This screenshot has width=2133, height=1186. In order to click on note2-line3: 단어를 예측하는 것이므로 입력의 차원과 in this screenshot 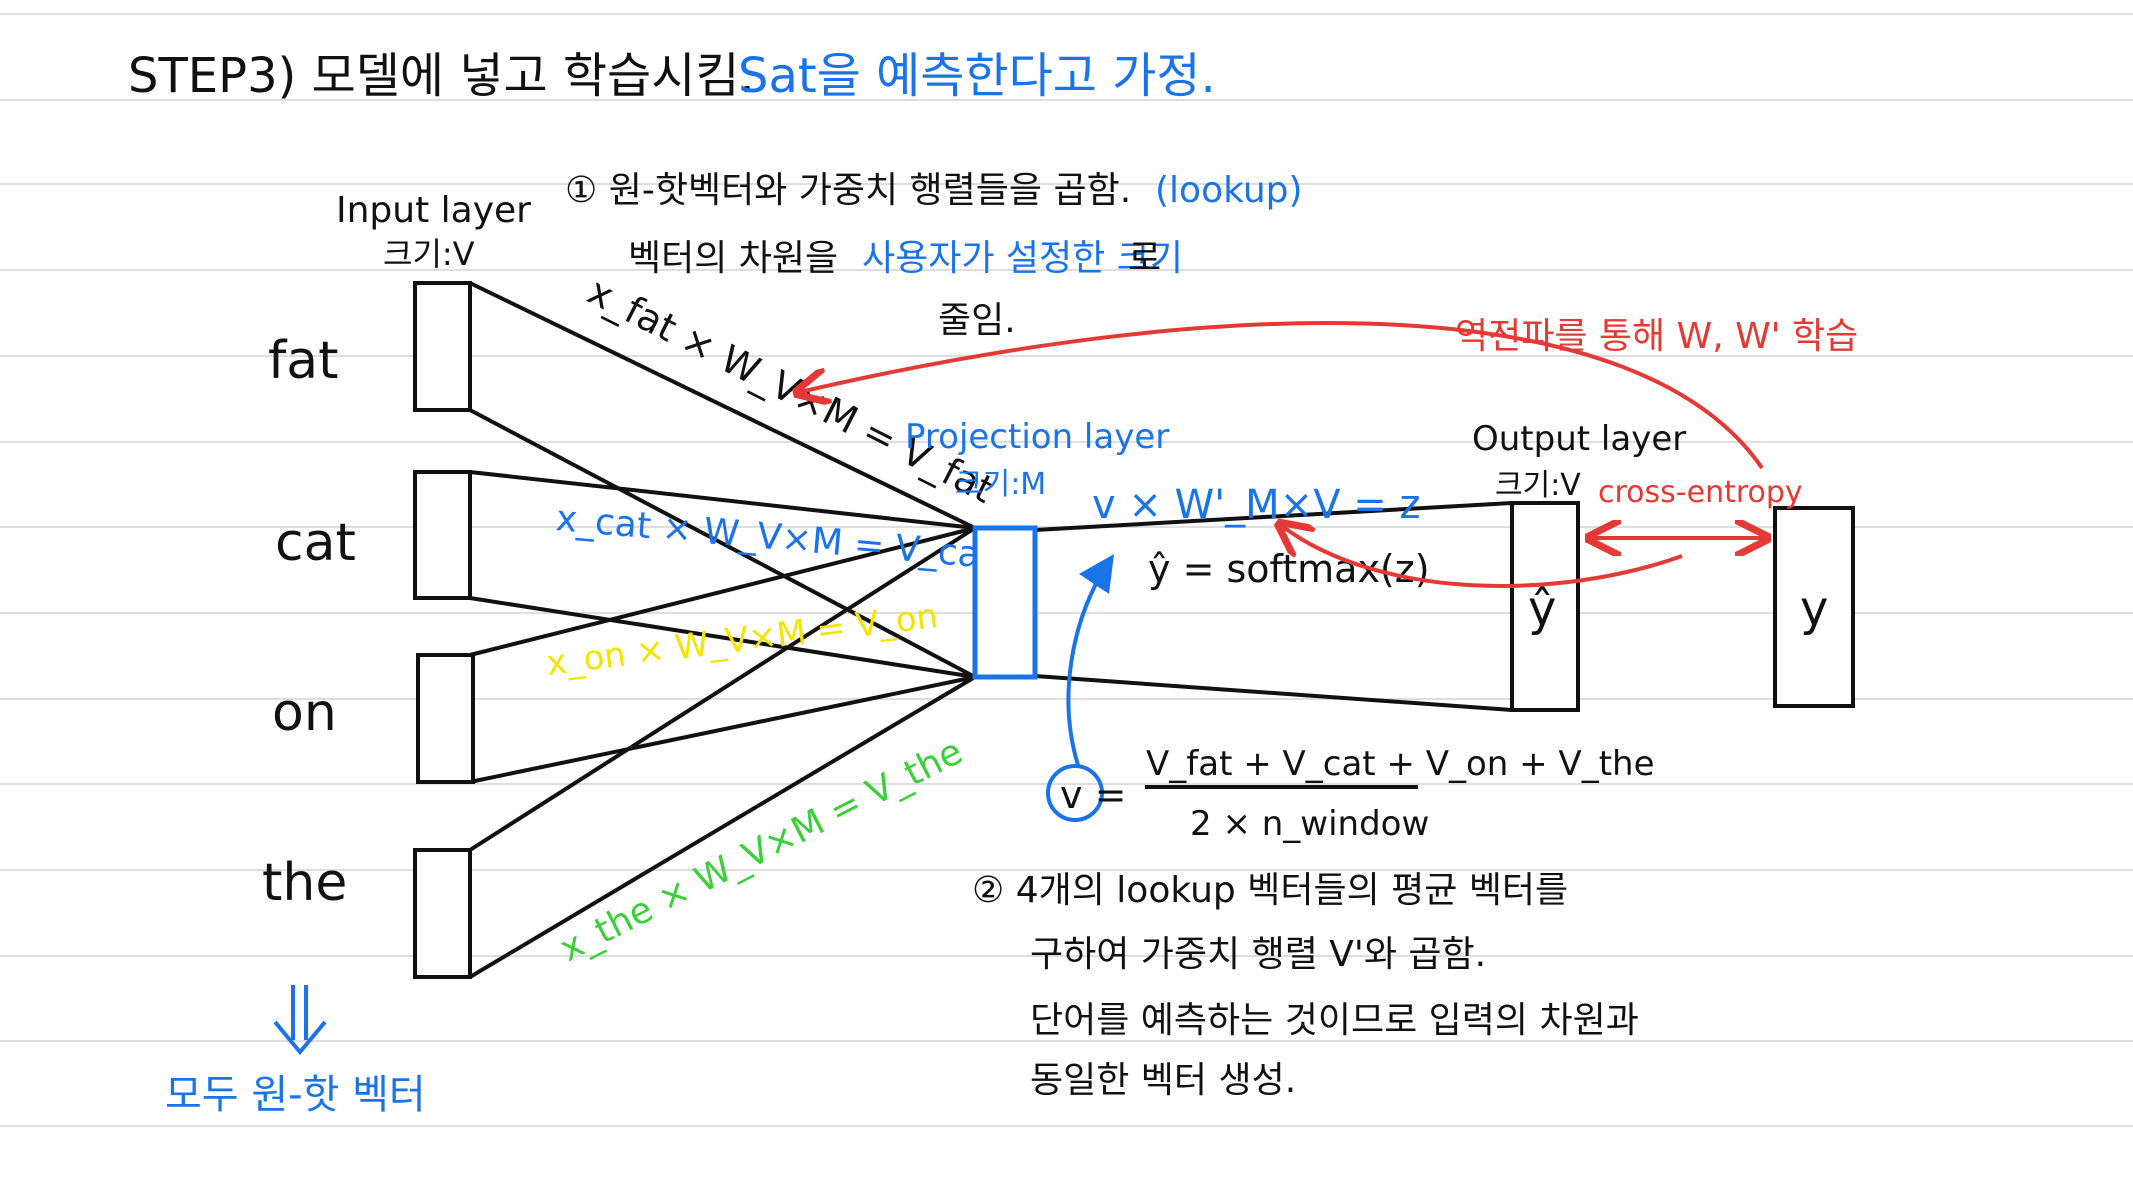, I will do `click(1334, 1020)`.